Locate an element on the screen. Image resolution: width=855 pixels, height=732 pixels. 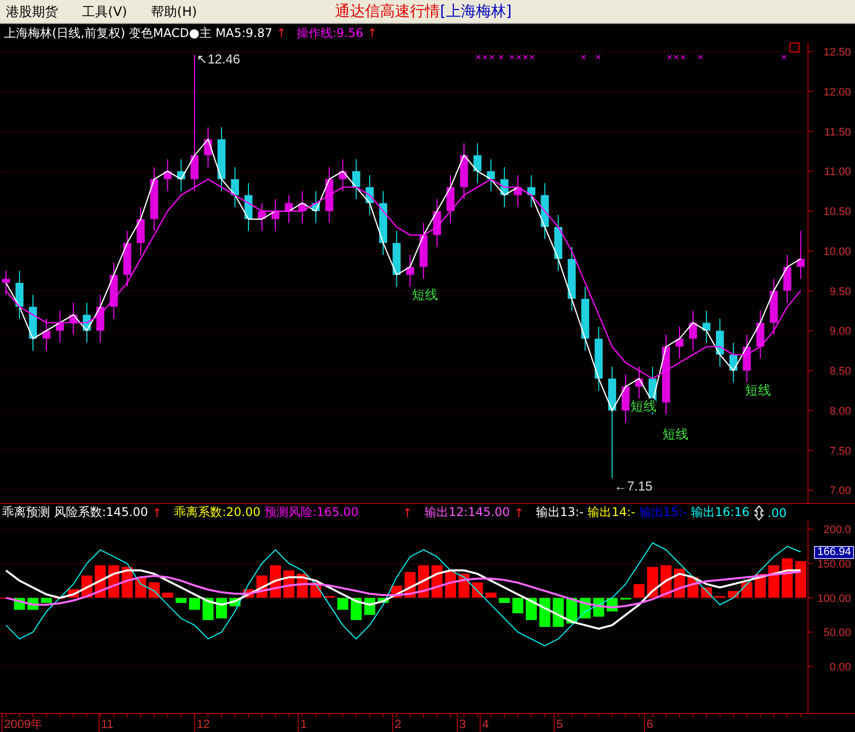
axis-label: 8.00 is located at coordinates (840, 411).